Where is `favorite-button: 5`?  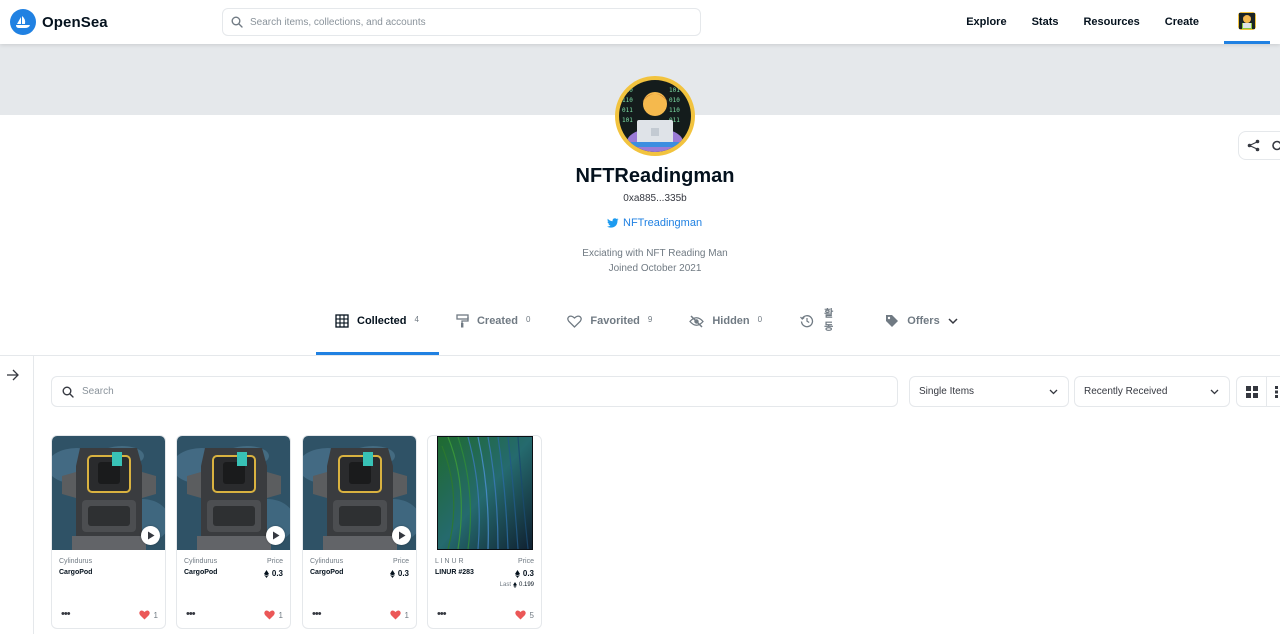
favorite-button: 5 is located at coordinates (524, 615).